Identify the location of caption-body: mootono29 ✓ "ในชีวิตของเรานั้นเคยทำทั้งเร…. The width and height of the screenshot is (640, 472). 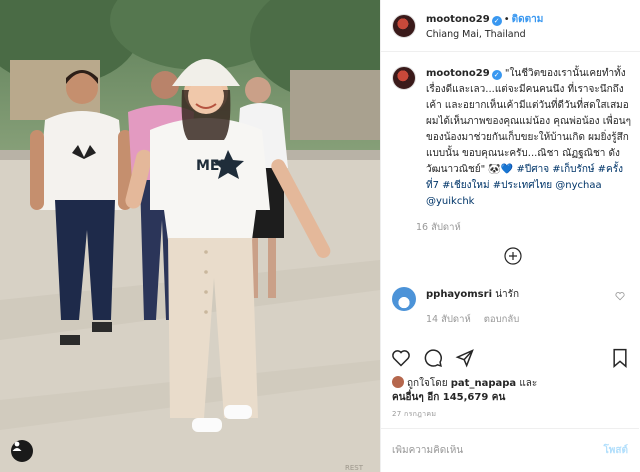
(528, 138).